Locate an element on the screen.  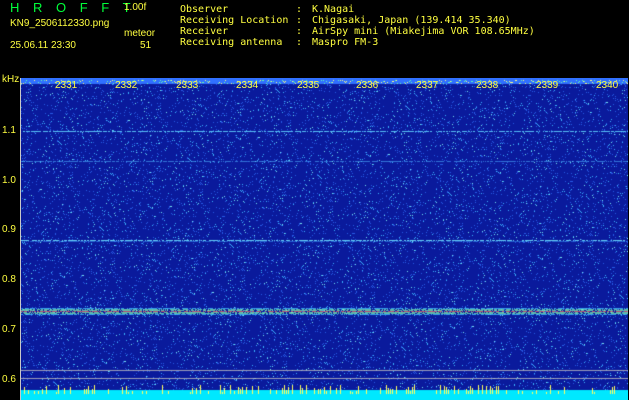
antenna-label: Receiving antenna is located at coordinates (231, 42).